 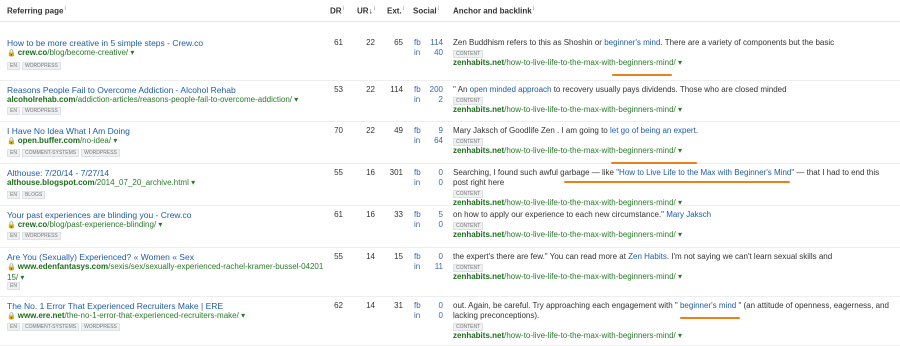 I want to click on header-ext-label: Ext., so click(x=394, y=11).